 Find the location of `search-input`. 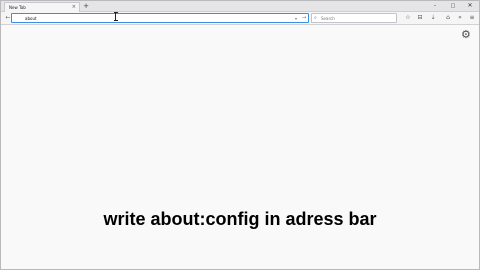

search-input is located at coordinates (356, 18).